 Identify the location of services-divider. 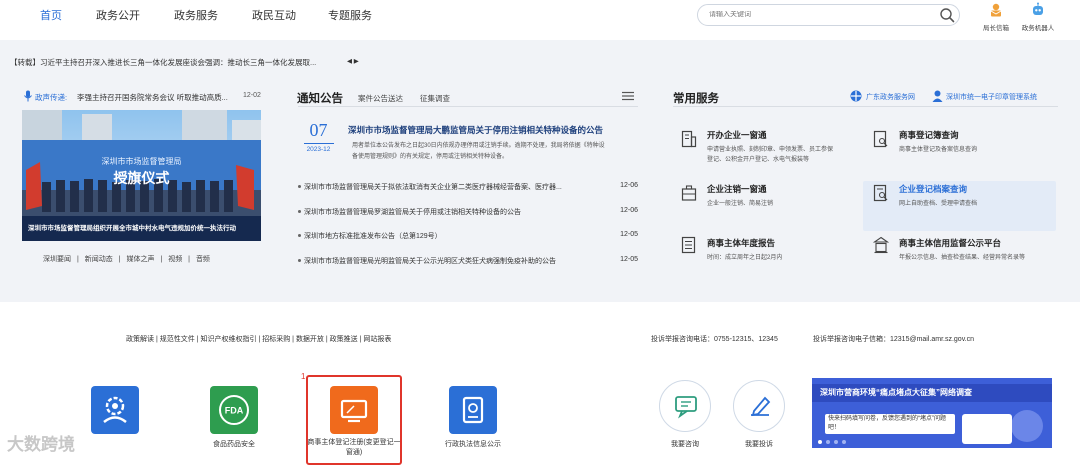
(865, 106).